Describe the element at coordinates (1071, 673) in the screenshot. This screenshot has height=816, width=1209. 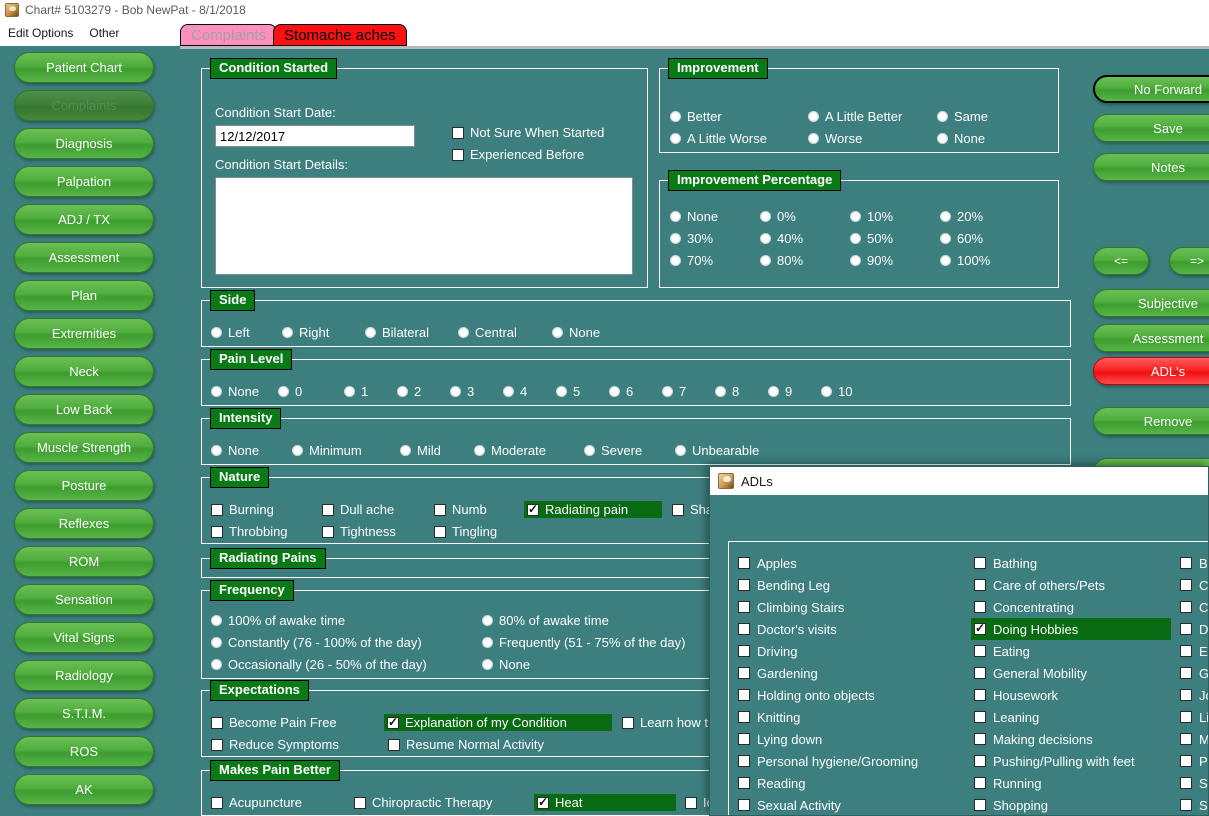
I see `adls-item-general-mobility: General Mobility` at that location.